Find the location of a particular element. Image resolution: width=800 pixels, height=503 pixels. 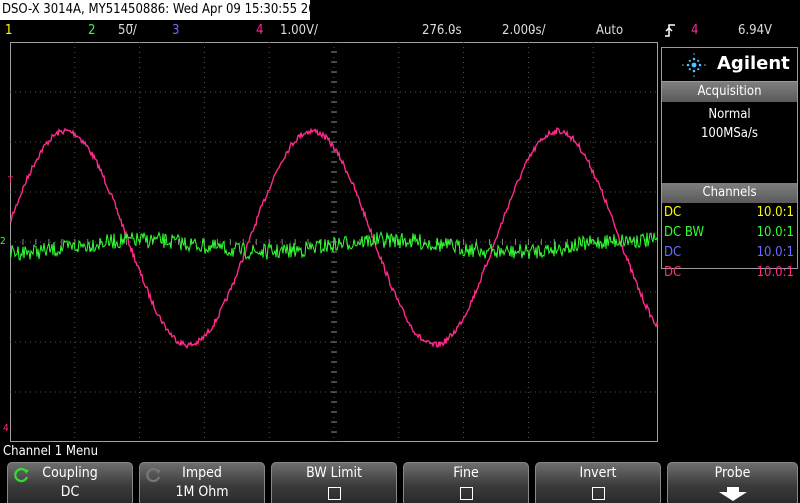

trigger-edge-icon is located at coordinates (670, 34).